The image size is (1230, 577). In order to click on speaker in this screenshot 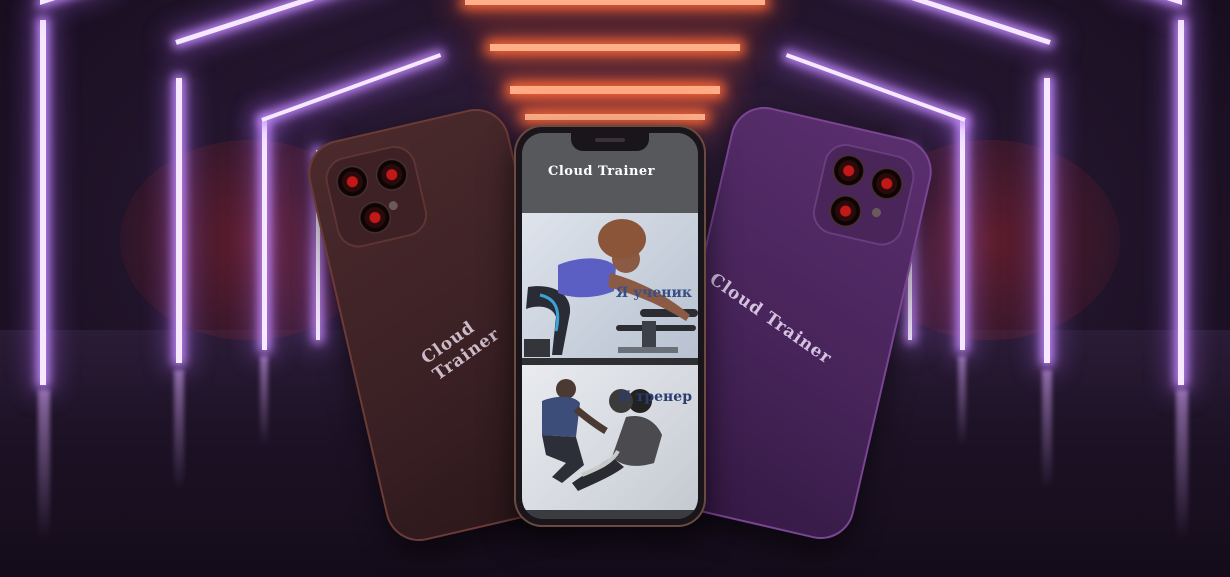, I will do `click(610, 140)`.